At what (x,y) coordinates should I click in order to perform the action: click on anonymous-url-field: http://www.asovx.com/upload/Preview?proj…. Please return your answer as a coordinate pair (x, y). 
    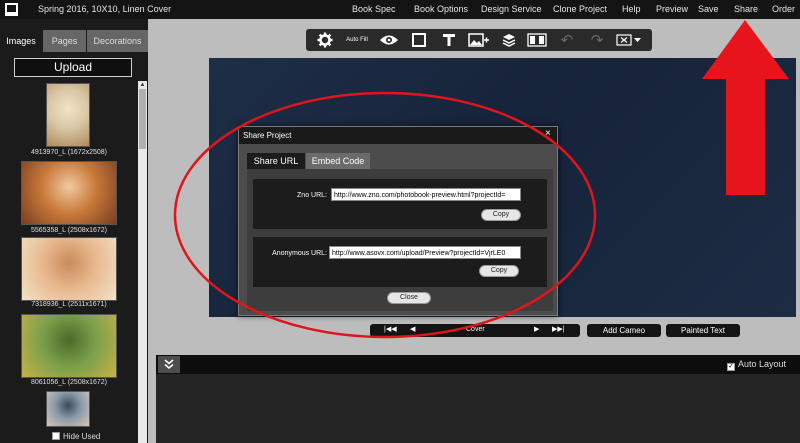
    Looking at the image, I should click on (425, 252).